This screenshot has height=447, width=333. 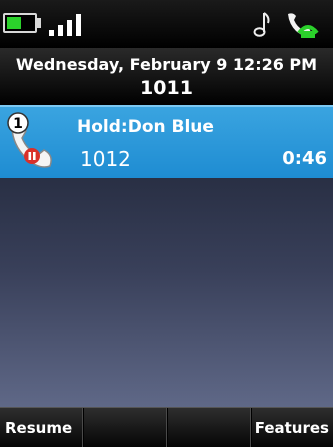 I want to click on softkey-bar: Resume Features, so click(x=166, y=427).